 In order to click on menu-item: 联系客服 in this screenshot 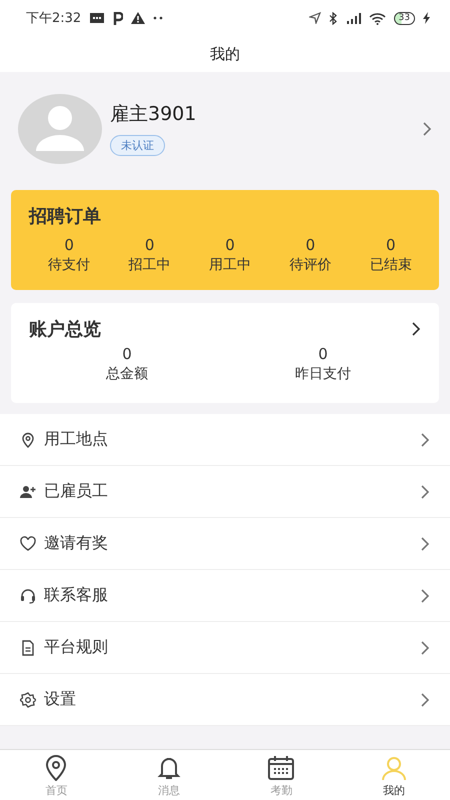, I will do `click(225, 596)`.